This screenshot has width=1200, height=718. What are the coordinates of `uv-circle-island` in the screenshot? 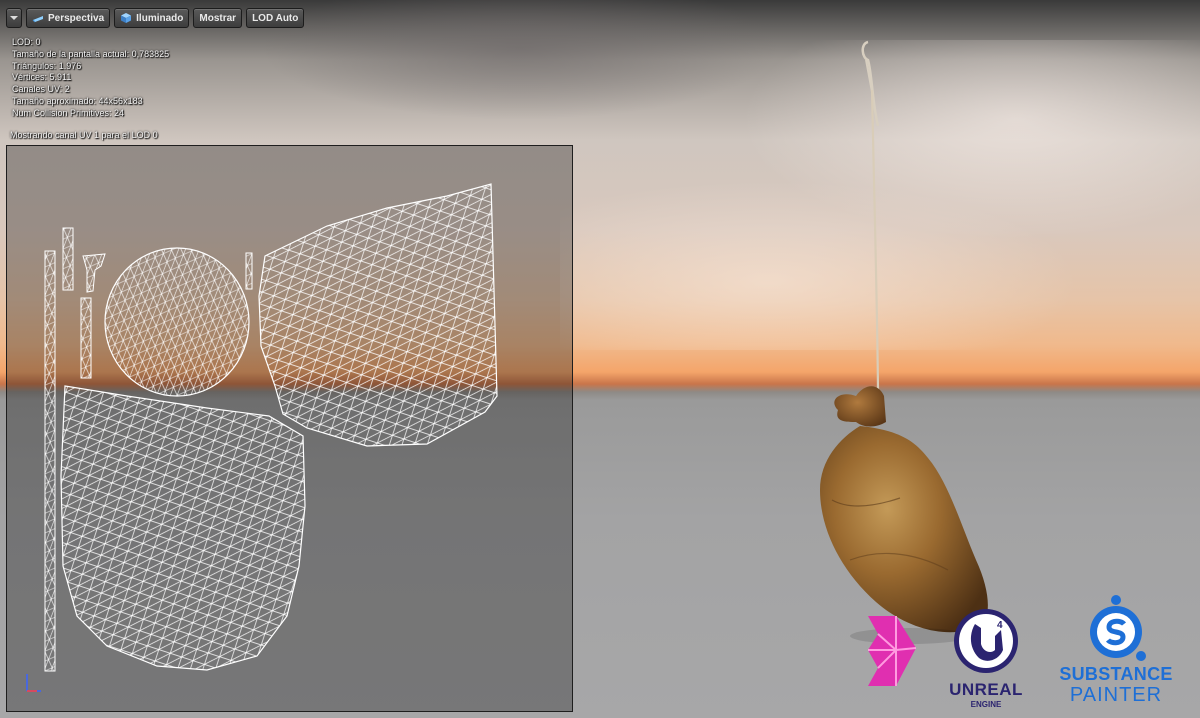 It's located at (177, 322).